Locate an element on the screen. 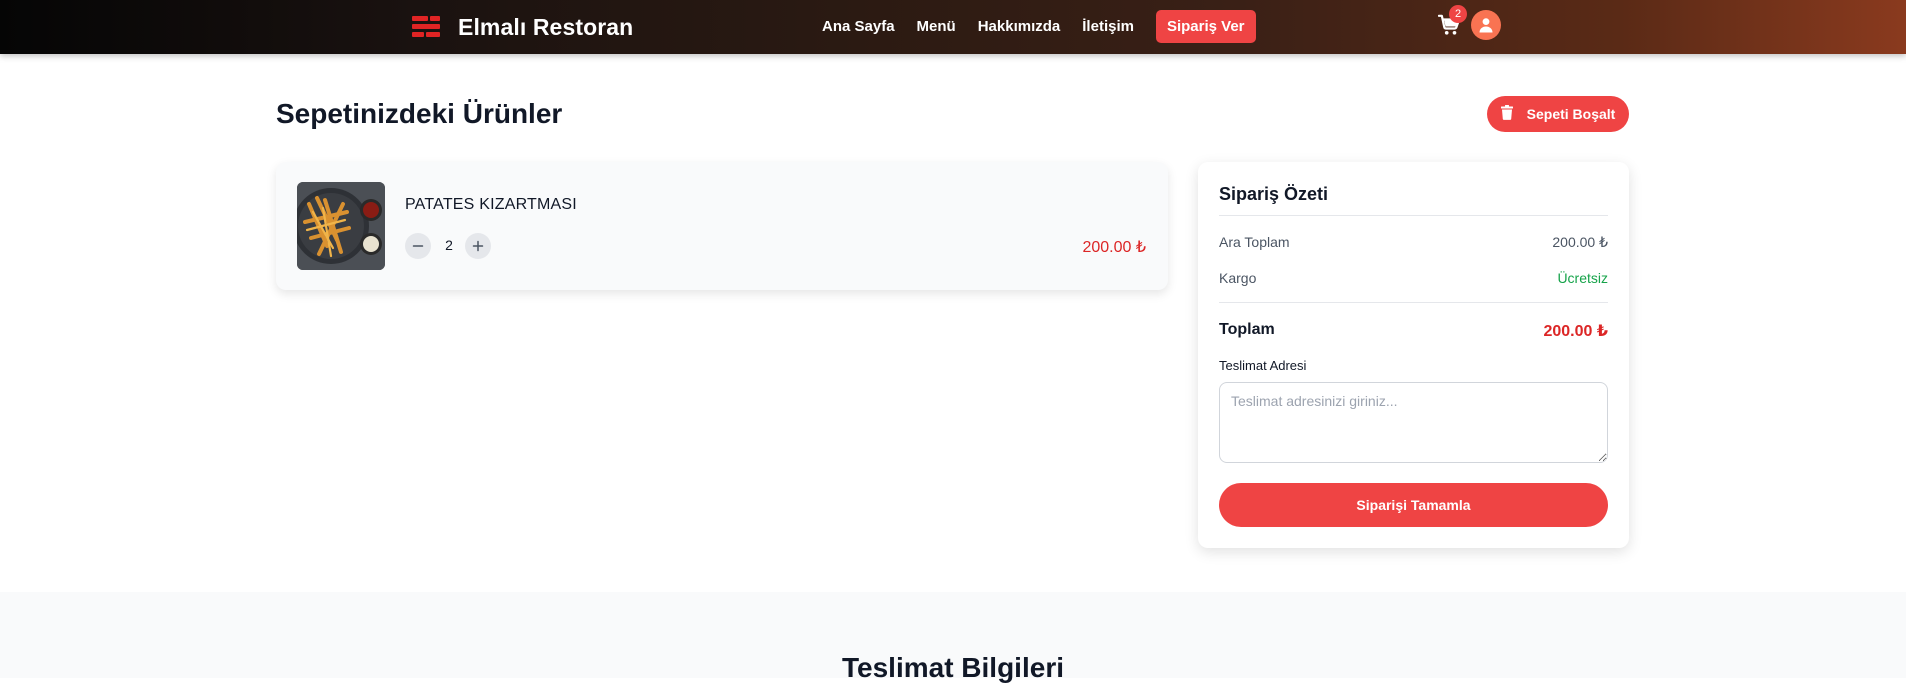  shipping-value: Ücretsiz is located at coordinates (1582, 278).